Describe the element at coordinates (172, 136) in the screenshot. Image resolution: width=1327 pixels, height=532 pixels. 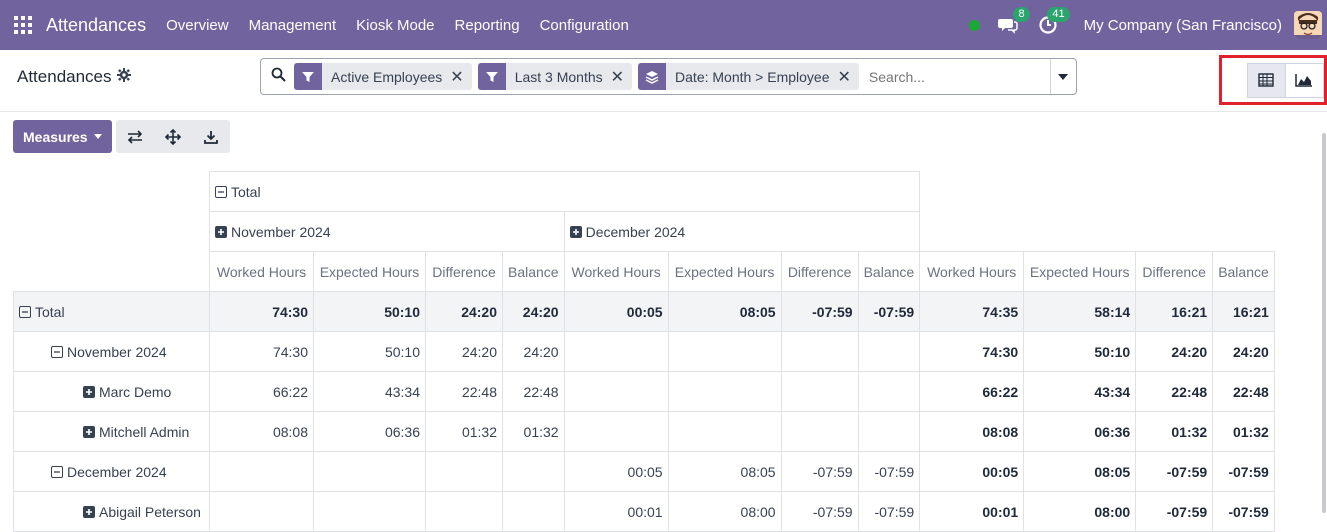
I see `expand-all-button` at that location.